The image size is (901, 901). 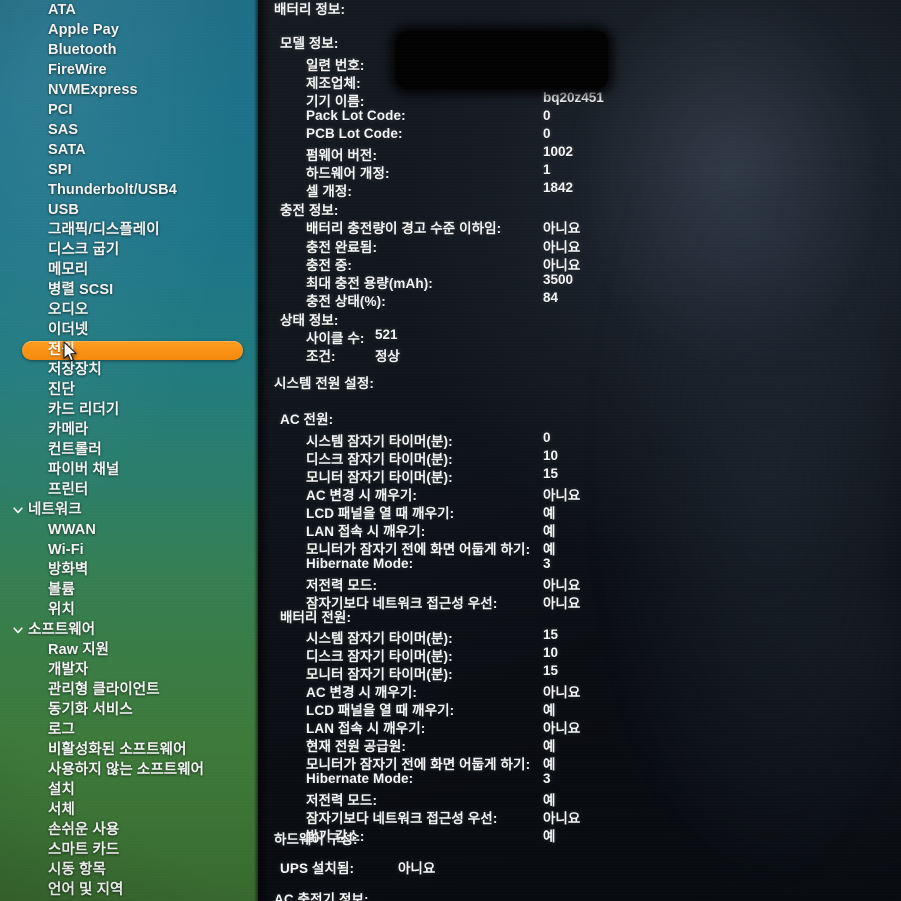 What do you see at coordinates (129, 730) in the screenshot?
I see `sidebar-item-36: 로그` at bounding box center [129, 730].